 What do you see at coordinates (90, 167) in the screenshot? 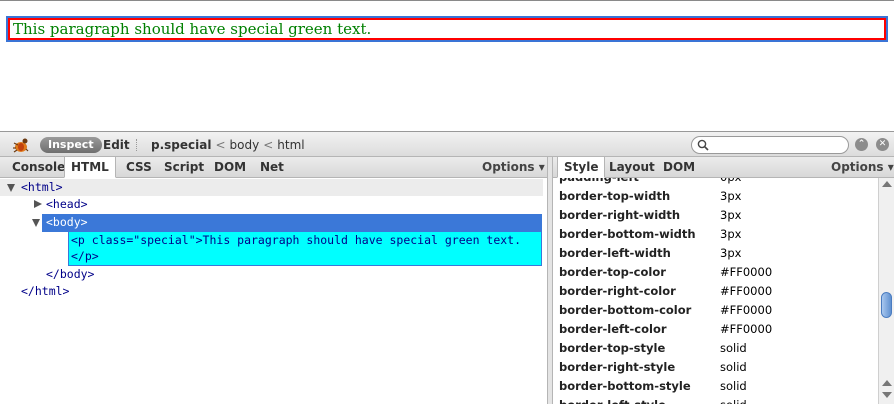
I see `tab-html: HTML` at bounding box center [90, 167].